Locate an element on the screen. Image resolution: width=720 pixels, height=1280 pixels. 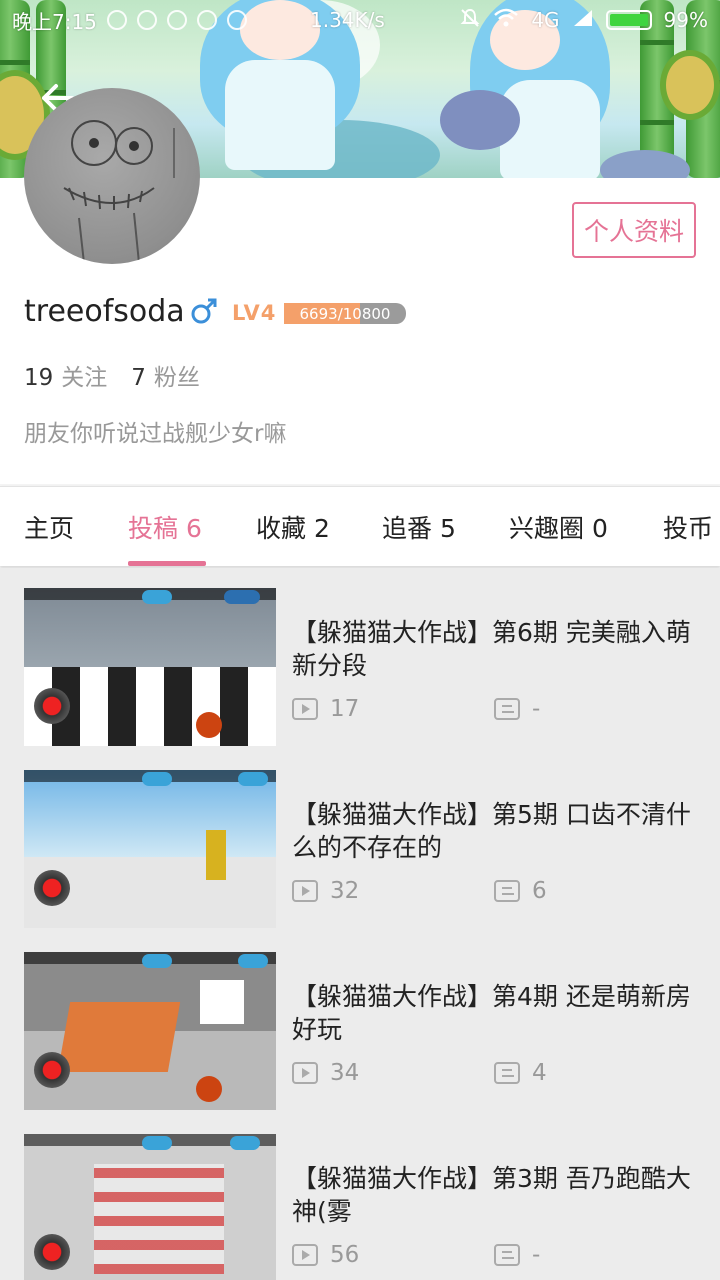
profile-tabs: 主页 投稿 6 收藏 2 追番 5 兴趣圈 0 投币 is located at coordinates (360, 526).